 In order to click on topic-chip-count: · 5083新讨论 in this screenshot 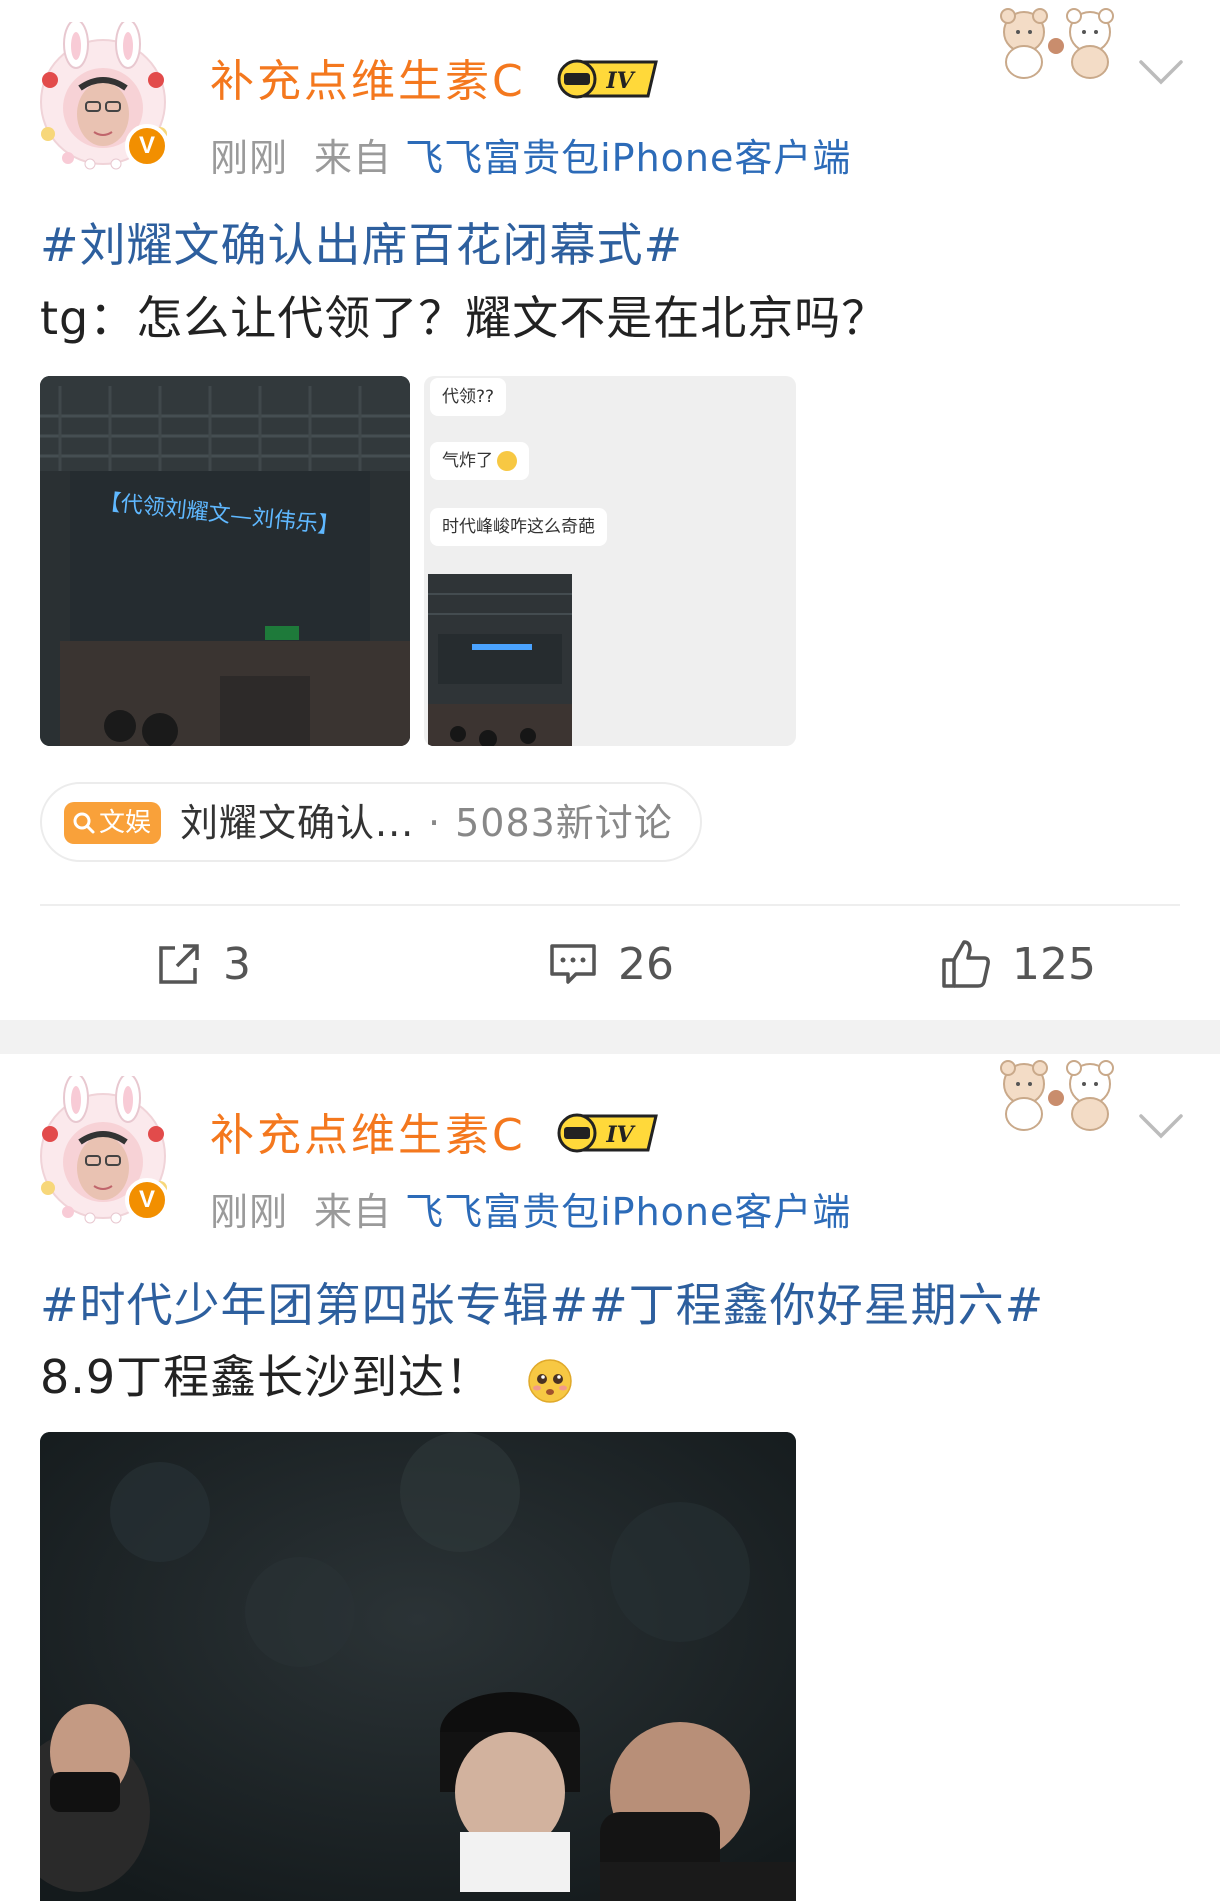, I will do `click(550, 823)`.